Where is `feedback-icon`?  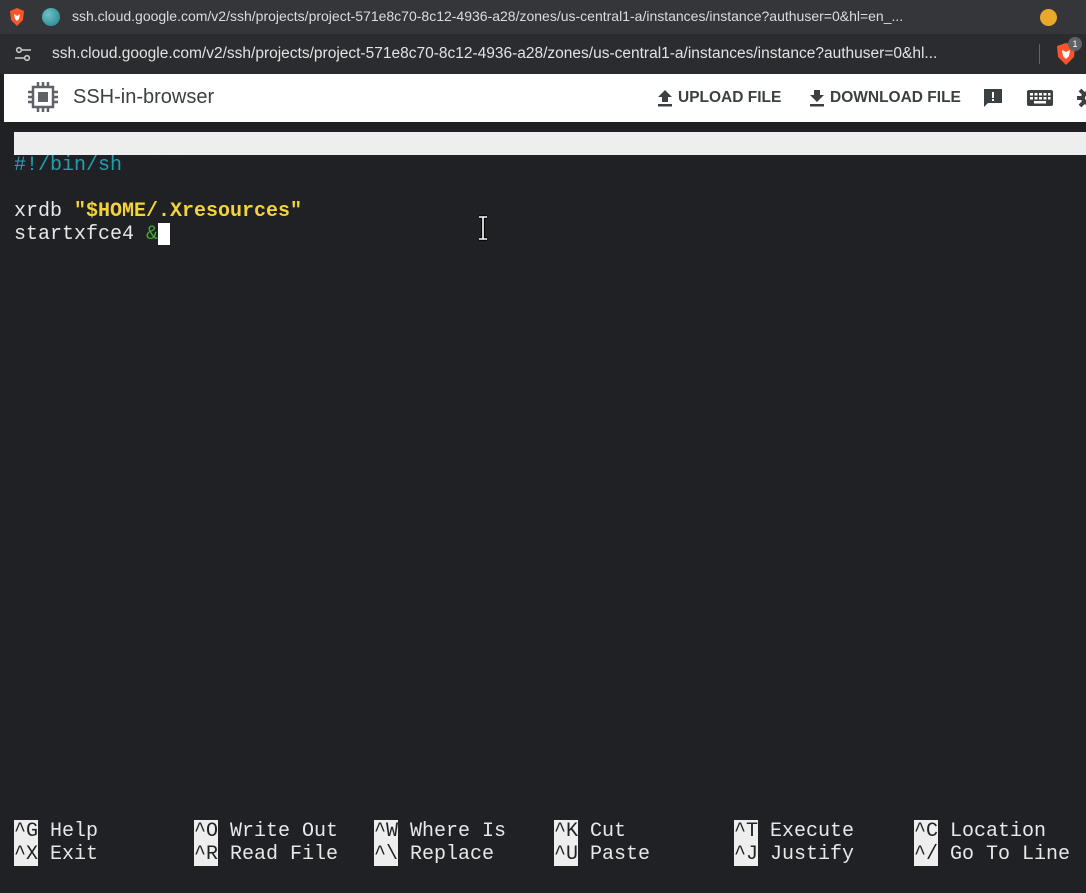
feedback-icon is located at coordinates (993, 98).